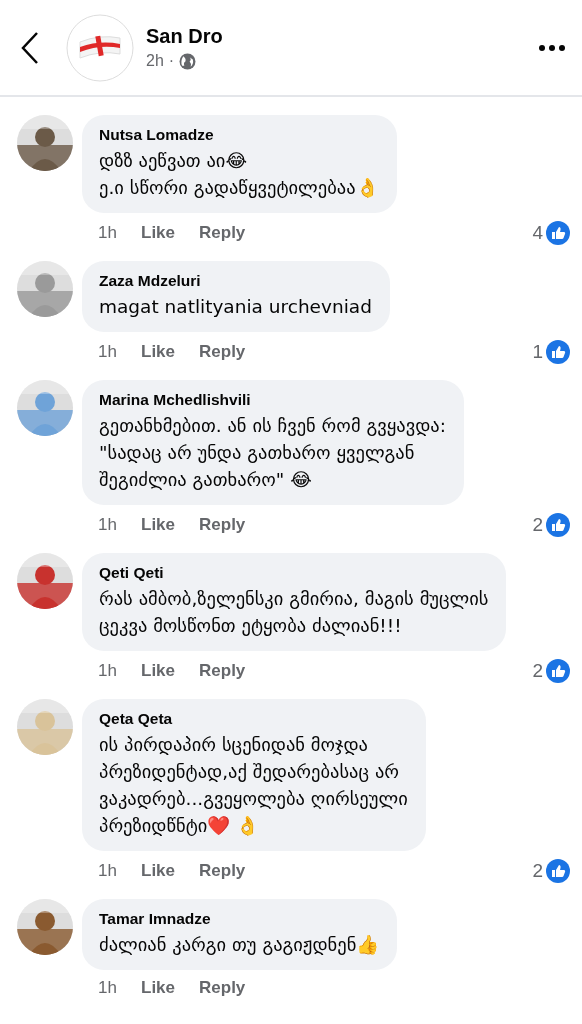 The height and width of the screenshot is (1024, 582). What do you see at coordinates (537, 352) in the screenshot?
I see `reaction-count: 1` at bounding box center [537, 352].